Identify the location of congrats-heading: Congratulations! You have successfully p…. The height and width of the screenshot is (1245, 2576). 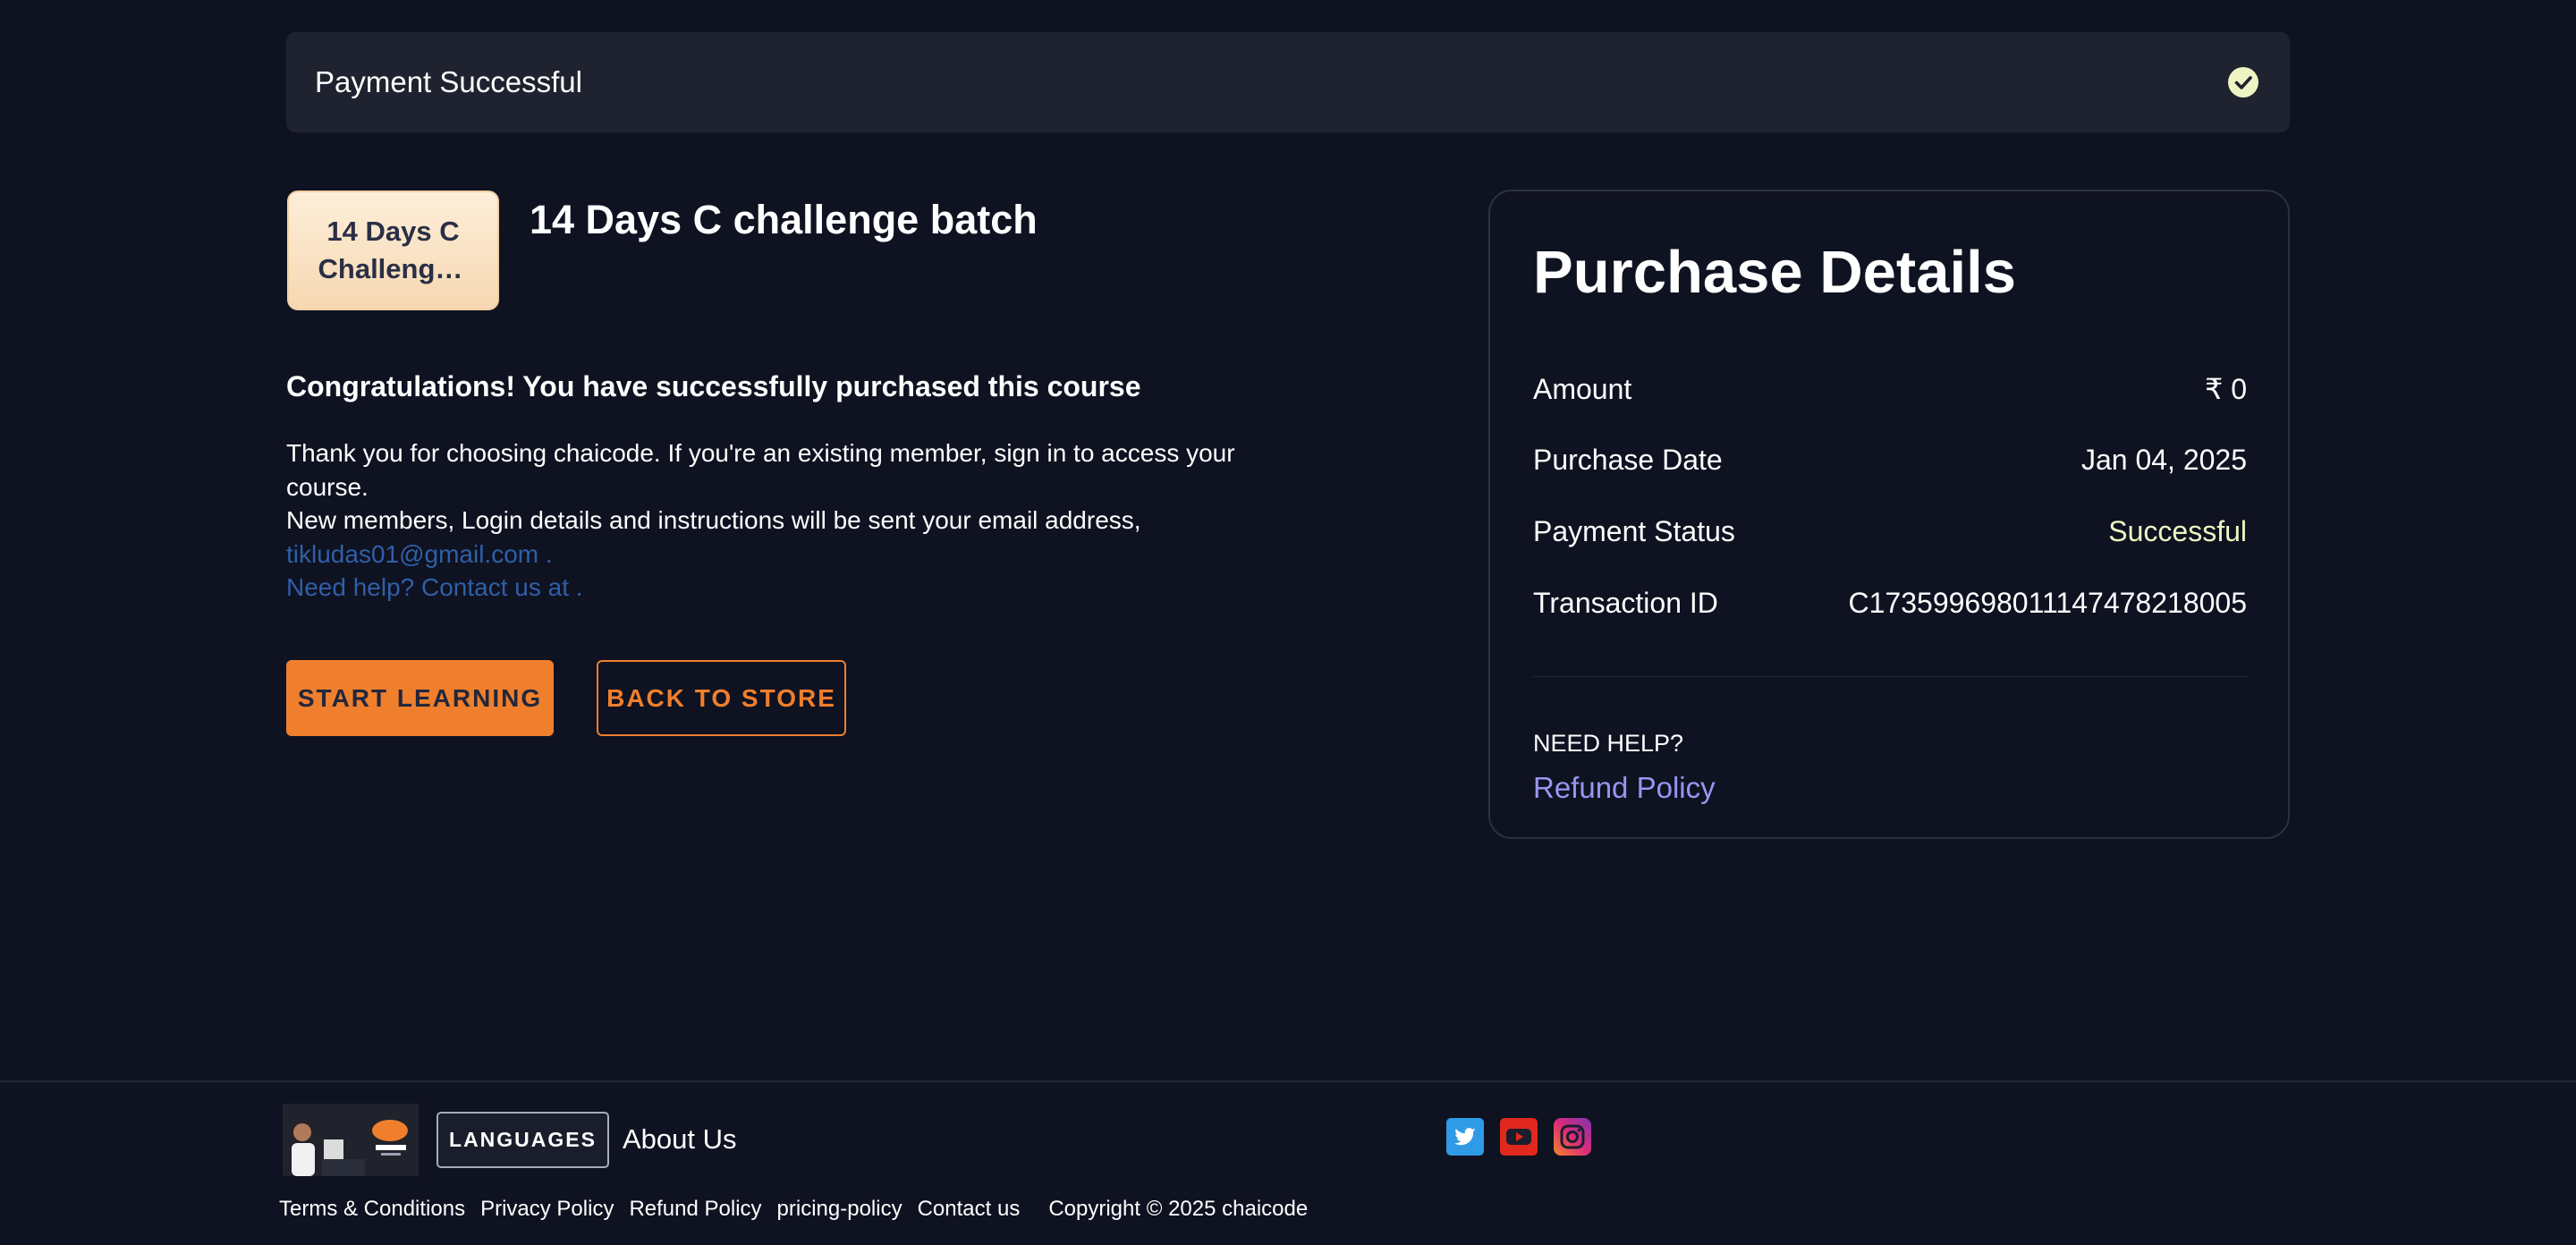
(713, 386).